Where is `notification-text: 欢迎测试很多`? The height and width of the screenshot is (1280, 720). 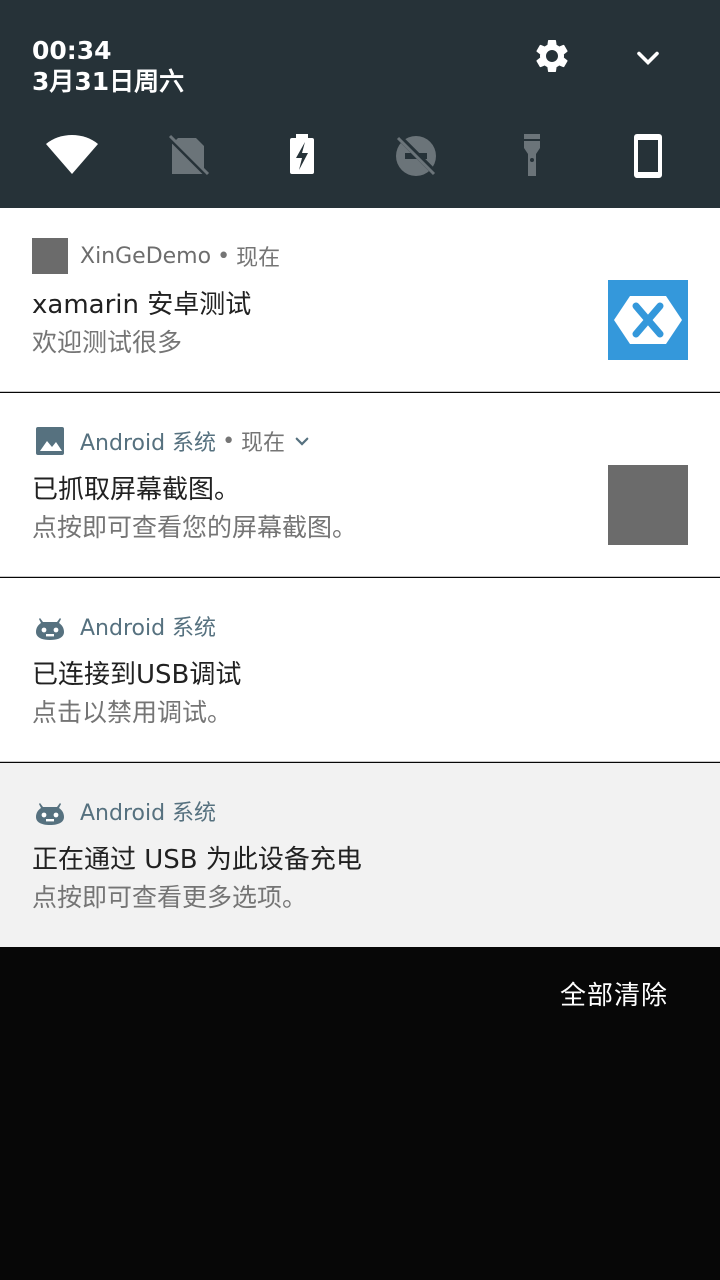 notification-text: 欢迎测试很多 is located at coordinates (107, 342).